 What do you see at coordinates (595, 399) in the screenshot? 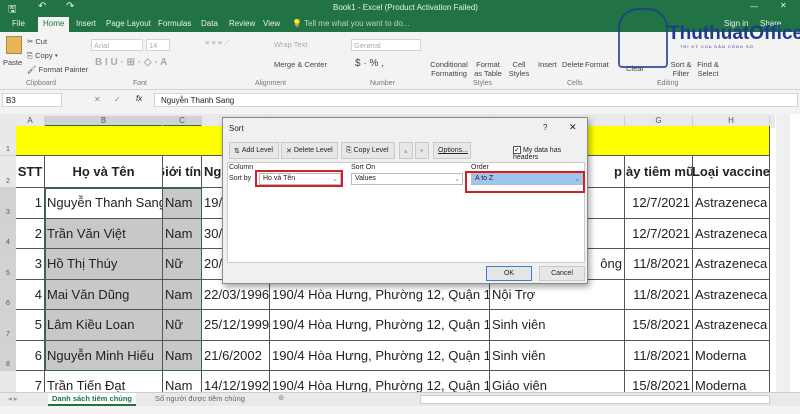
I see `horizontal-scrollbar` at bounding box center [595, 399].